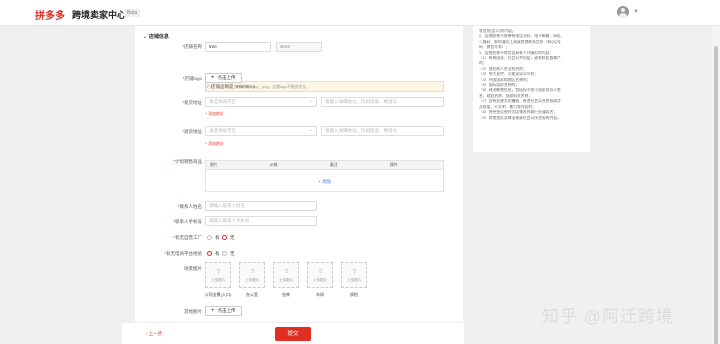 Image resolution: width=720 pixels, height=344 pixels. I want to click on logo-label: *店铺logo, so click(192, 78).